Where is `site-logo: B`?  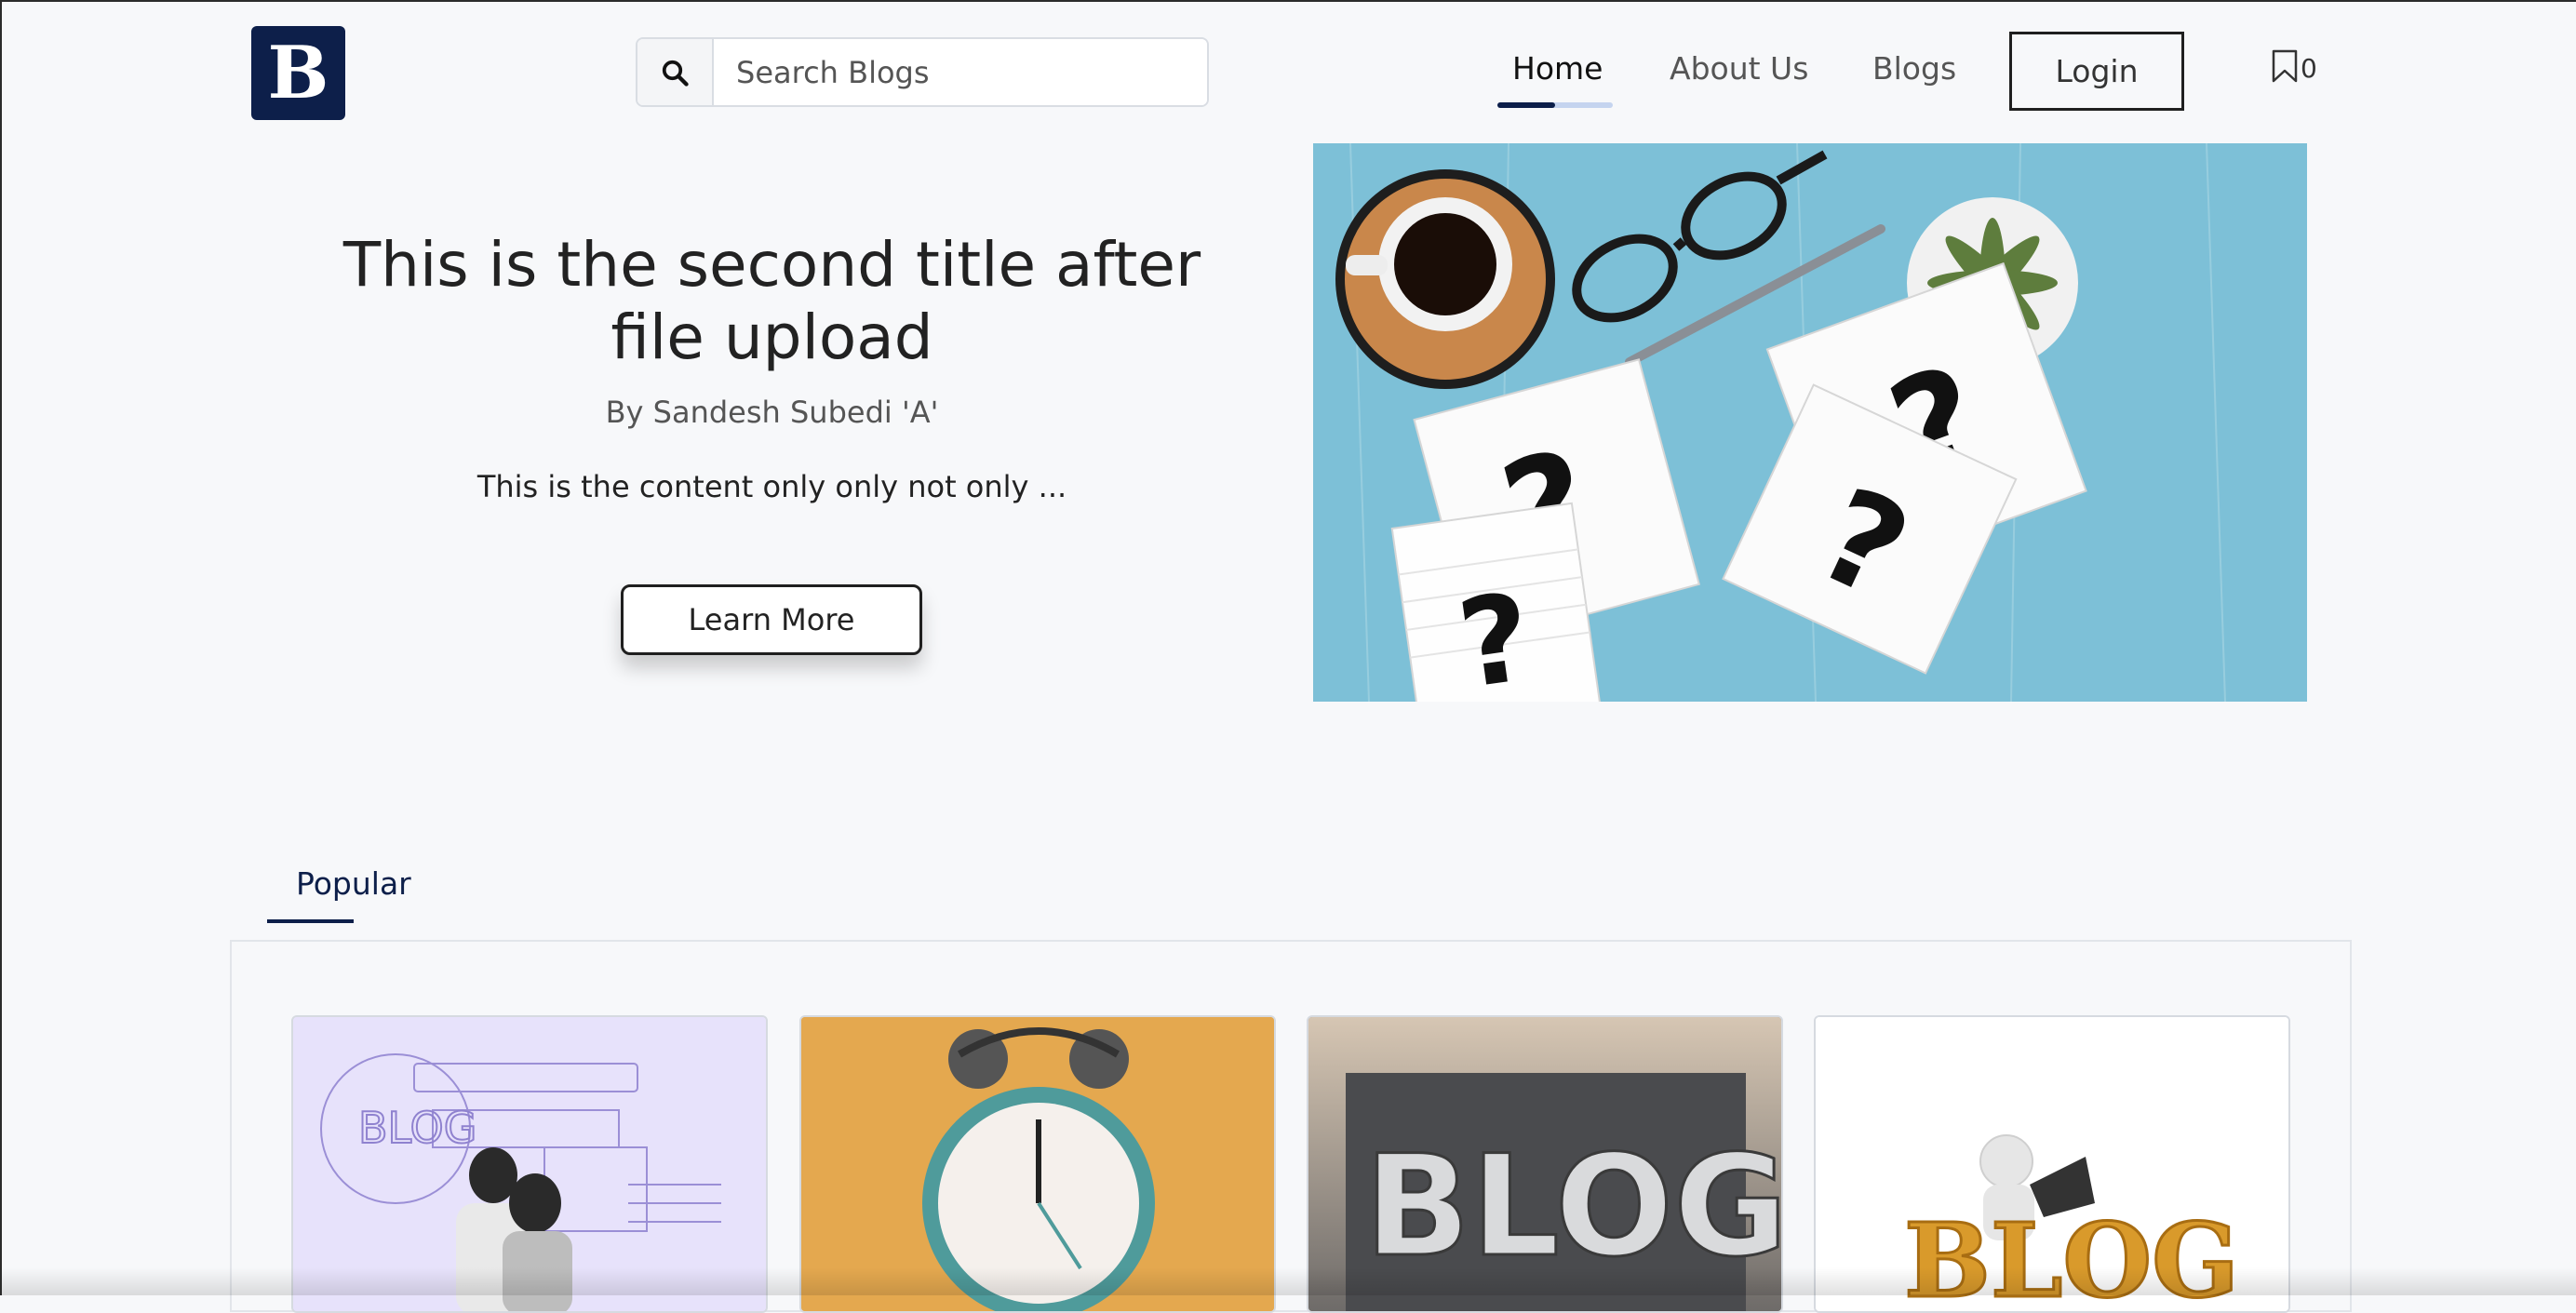 site-logo: B is located at coordinates (298, 73).